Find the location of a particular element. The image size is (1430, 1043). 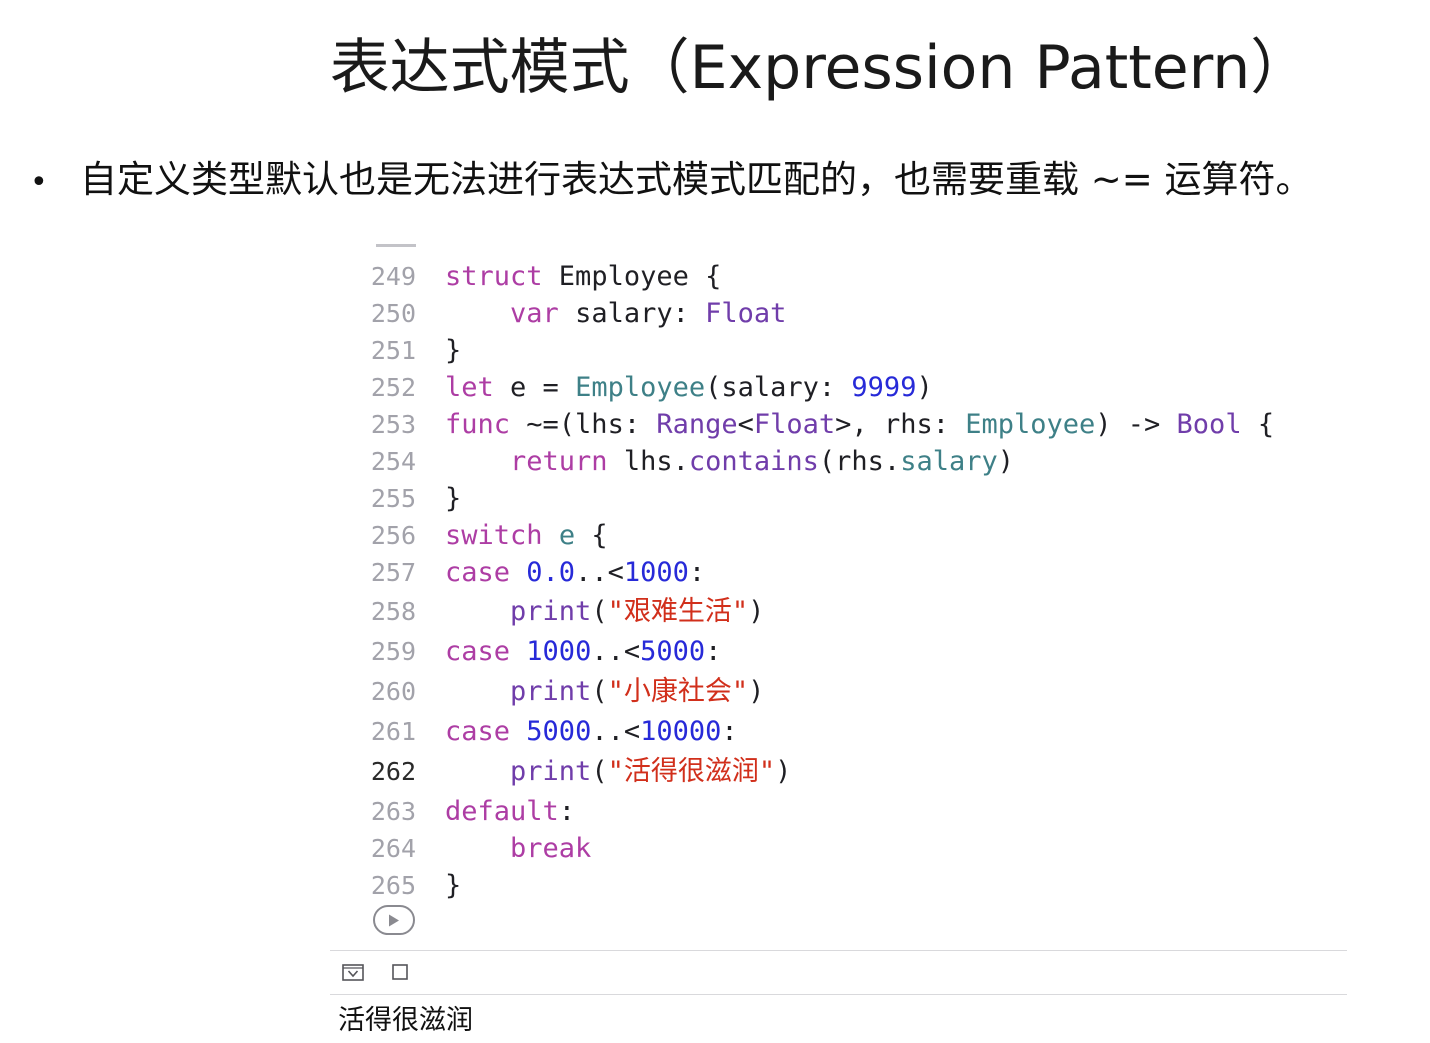

code-line: 263 default: is located at coordinates (452, 812).